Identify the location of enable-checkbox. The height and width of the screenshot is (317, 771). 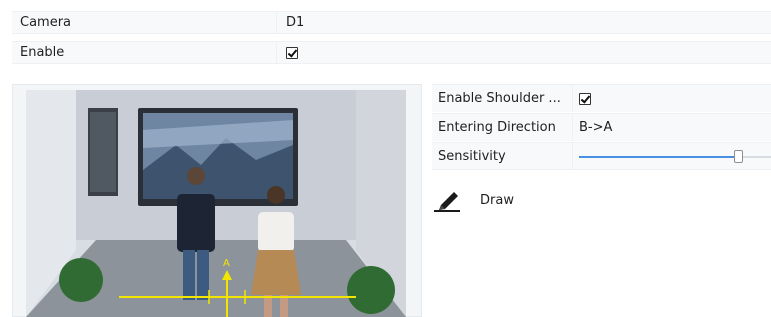
(292, 52).